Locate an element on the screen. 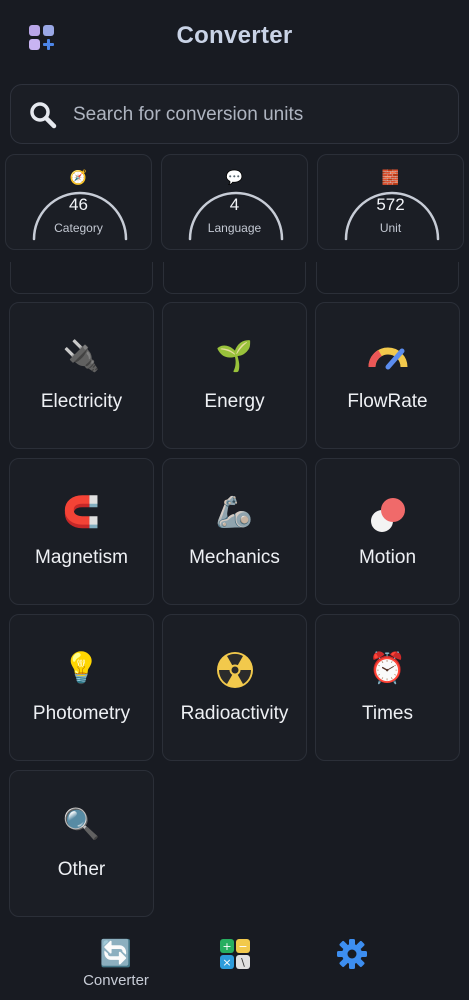 Image resolution: width=469 pixels, height=1000 pixels. page-title: Converter is located at coordinates (234, 35).